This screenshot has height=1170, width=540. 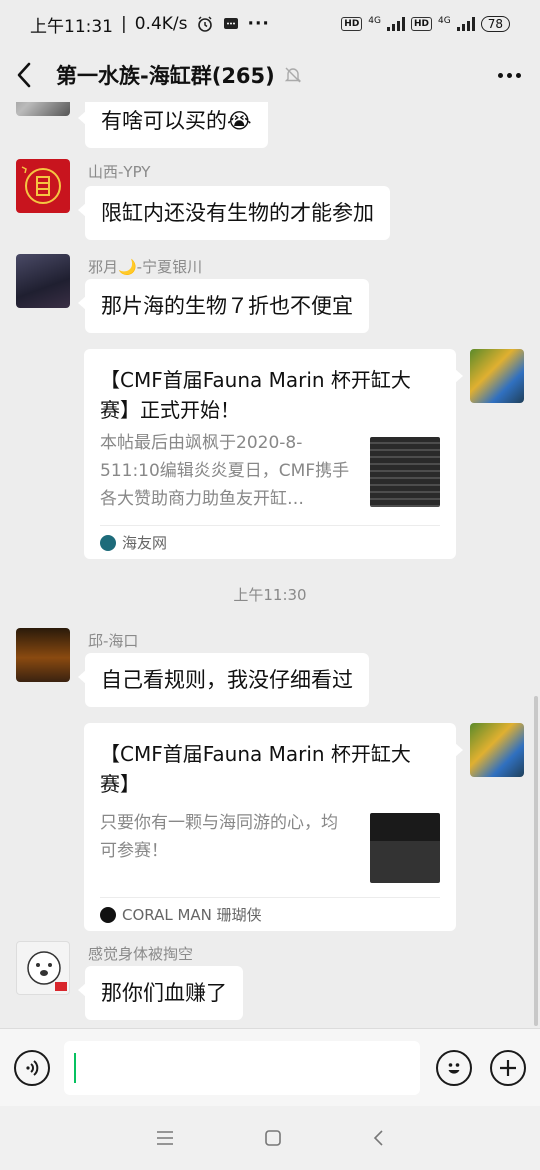 I want to click on card-source: 海友网, so click(x=270, y=542).